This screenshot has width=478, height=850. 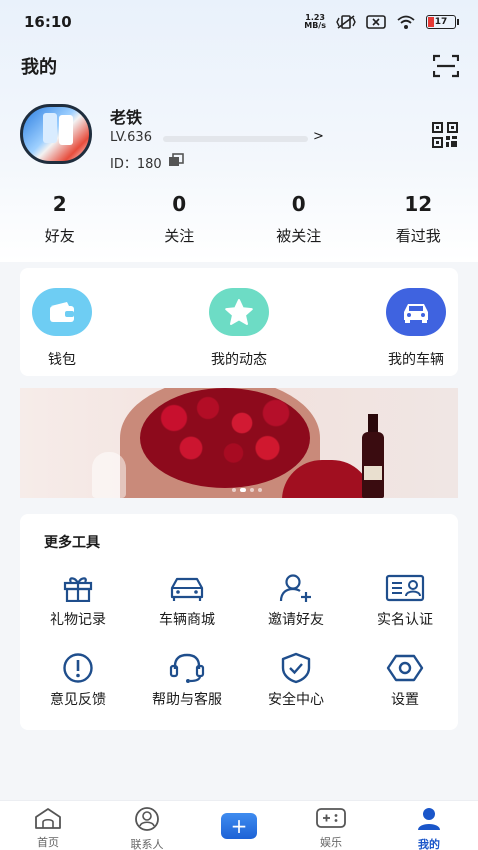 What do you see at coordinates (247, 490) in the screenshot?
I see `banner-pagination` at bounding box center [247, 490].